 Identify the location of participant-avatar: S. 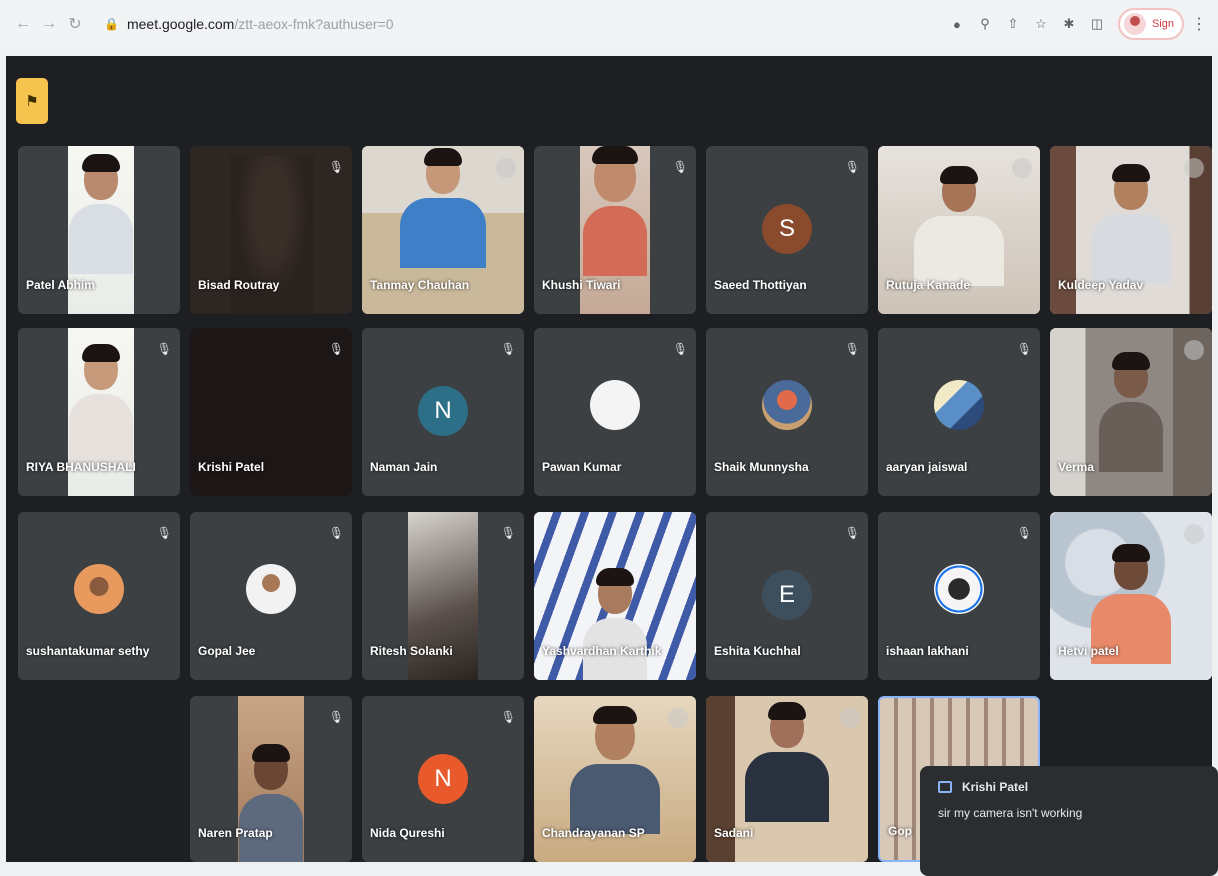
(787, 229).